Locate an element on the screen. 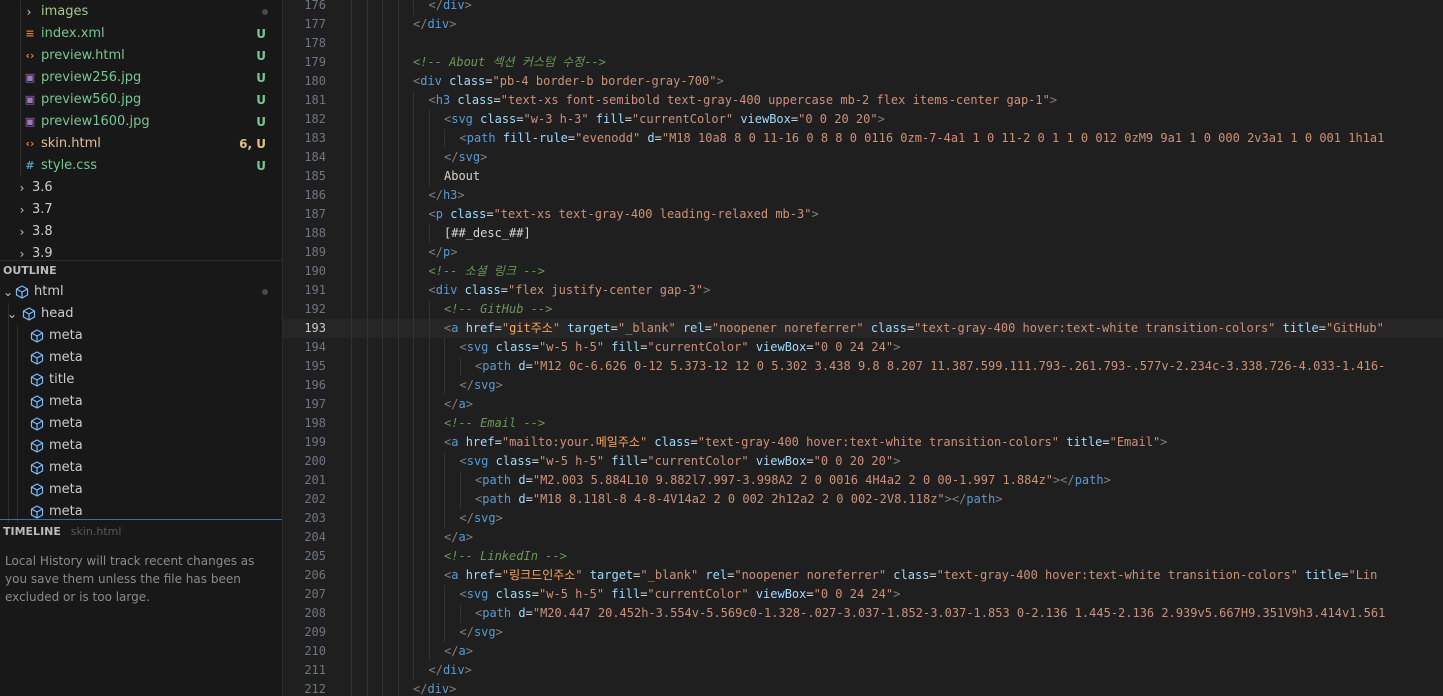 This screenshot has width=1443, height=696. explorer-item: ▣ preview560.jpg U is located at coordinates (141, 100).